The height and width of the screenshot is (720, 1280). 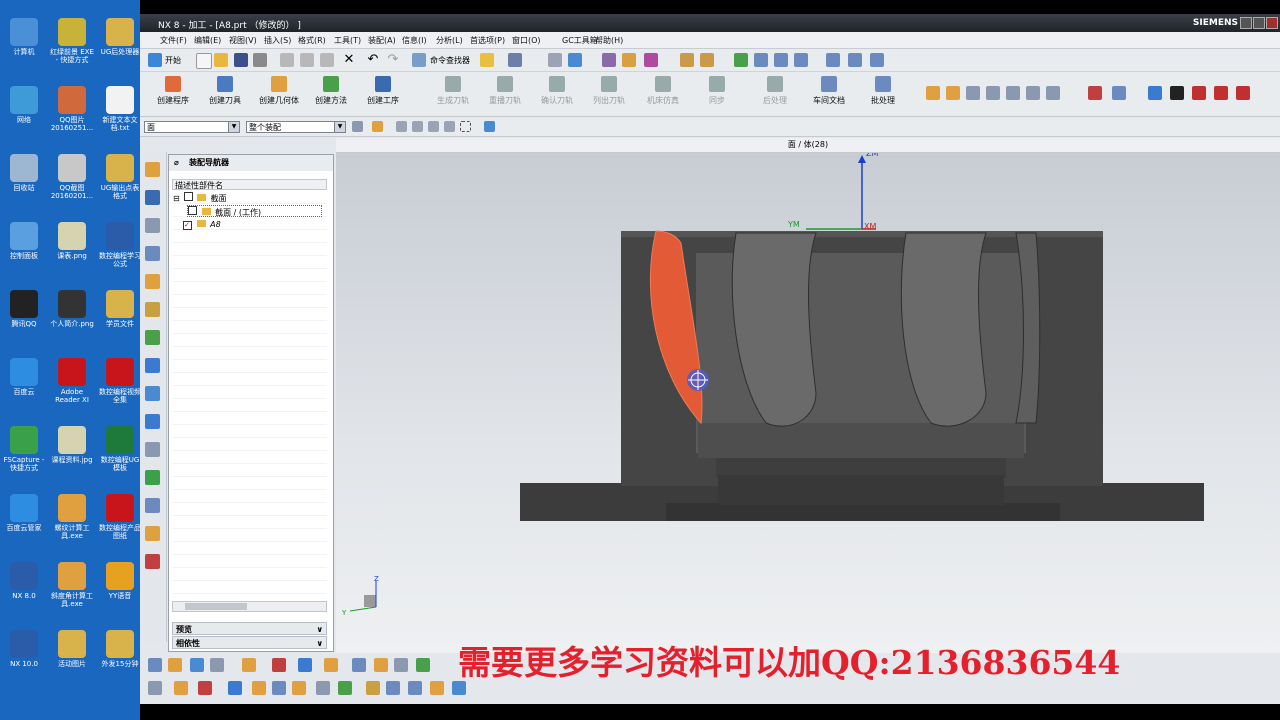 What do you see at coordinates (254, 211) in the screenshot?
I see `tree-row: 截面 / (工作)` at bounding box center [254, 211].